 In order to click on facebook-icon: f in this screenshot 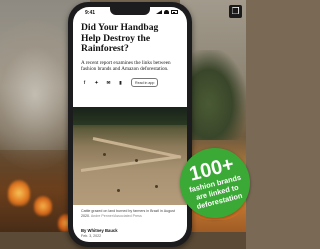, I will do `click(84, 82)`.